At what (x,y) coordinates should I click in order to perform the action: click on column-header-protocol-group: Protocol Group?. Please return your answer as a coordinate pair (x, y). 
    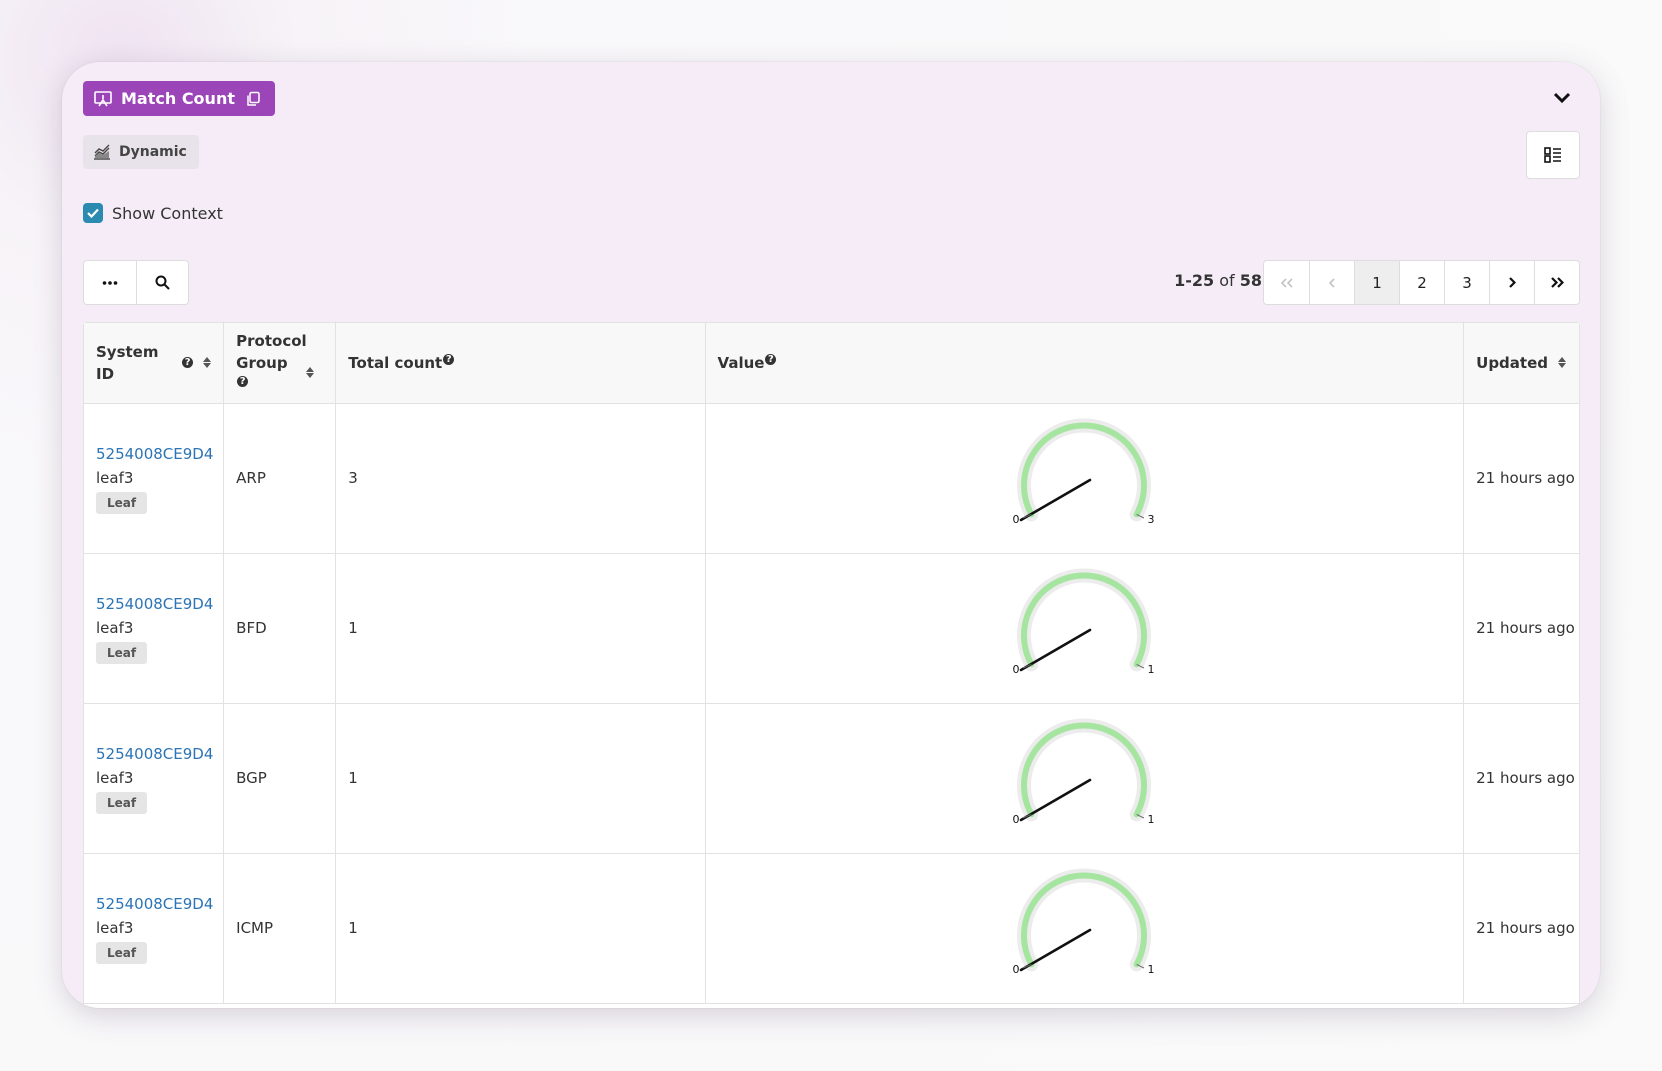
    Looking at the image, I should click on (280, 363).